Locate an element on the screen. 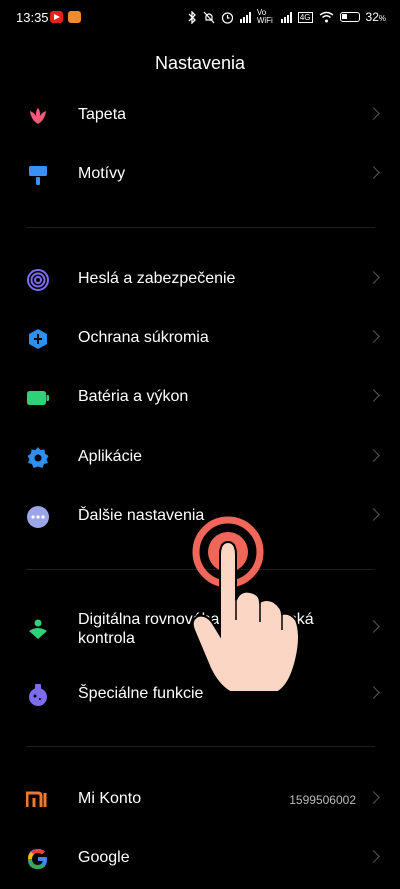 Image resolution: width=400 pixels, height=889 pixels. settings-item-battery: Batéria a výkon is located at coordinates (200, 398).